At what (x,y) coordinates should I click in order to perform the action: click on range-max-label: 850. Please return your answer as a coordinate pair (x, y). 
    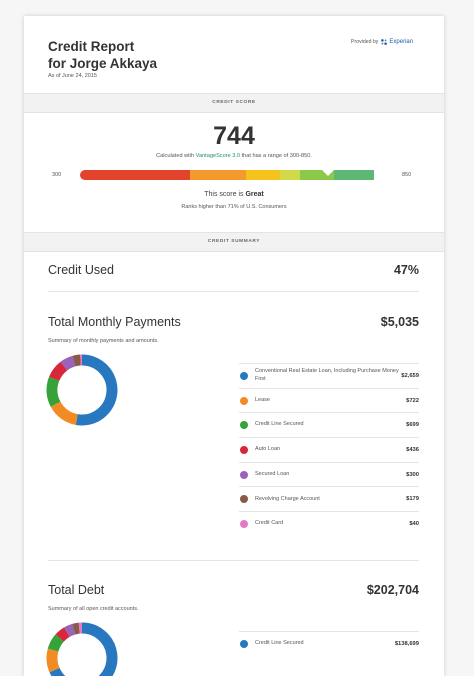
    Looking at the image, I should click on (406, 175).